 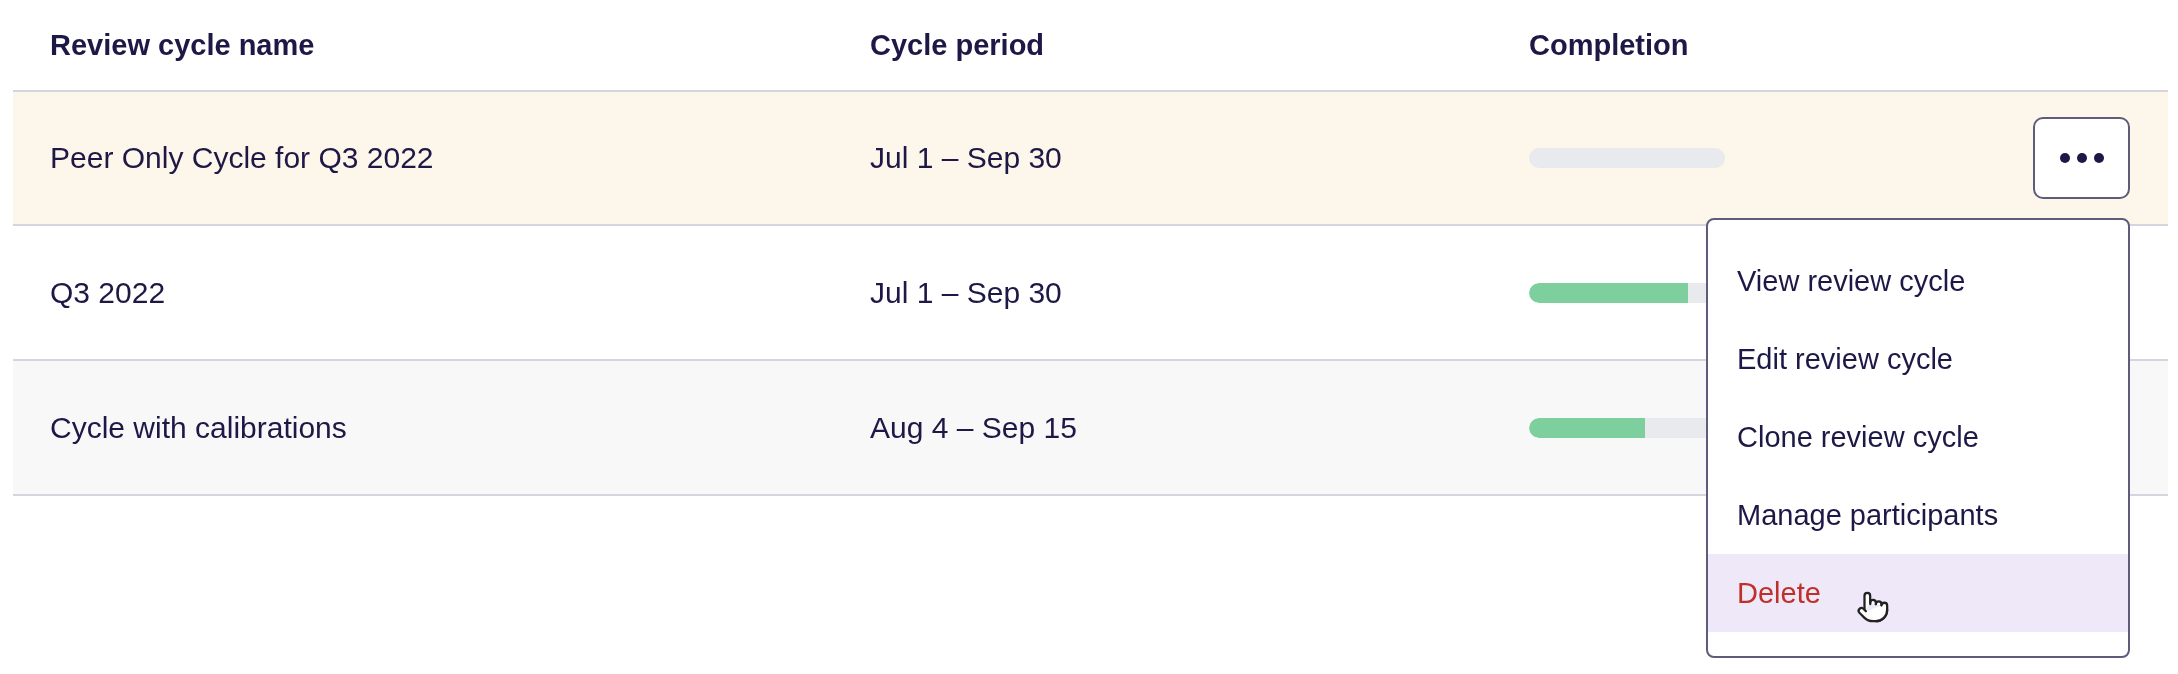 I want to click on column-header: Review cycle name, so click(x=183, y=45).